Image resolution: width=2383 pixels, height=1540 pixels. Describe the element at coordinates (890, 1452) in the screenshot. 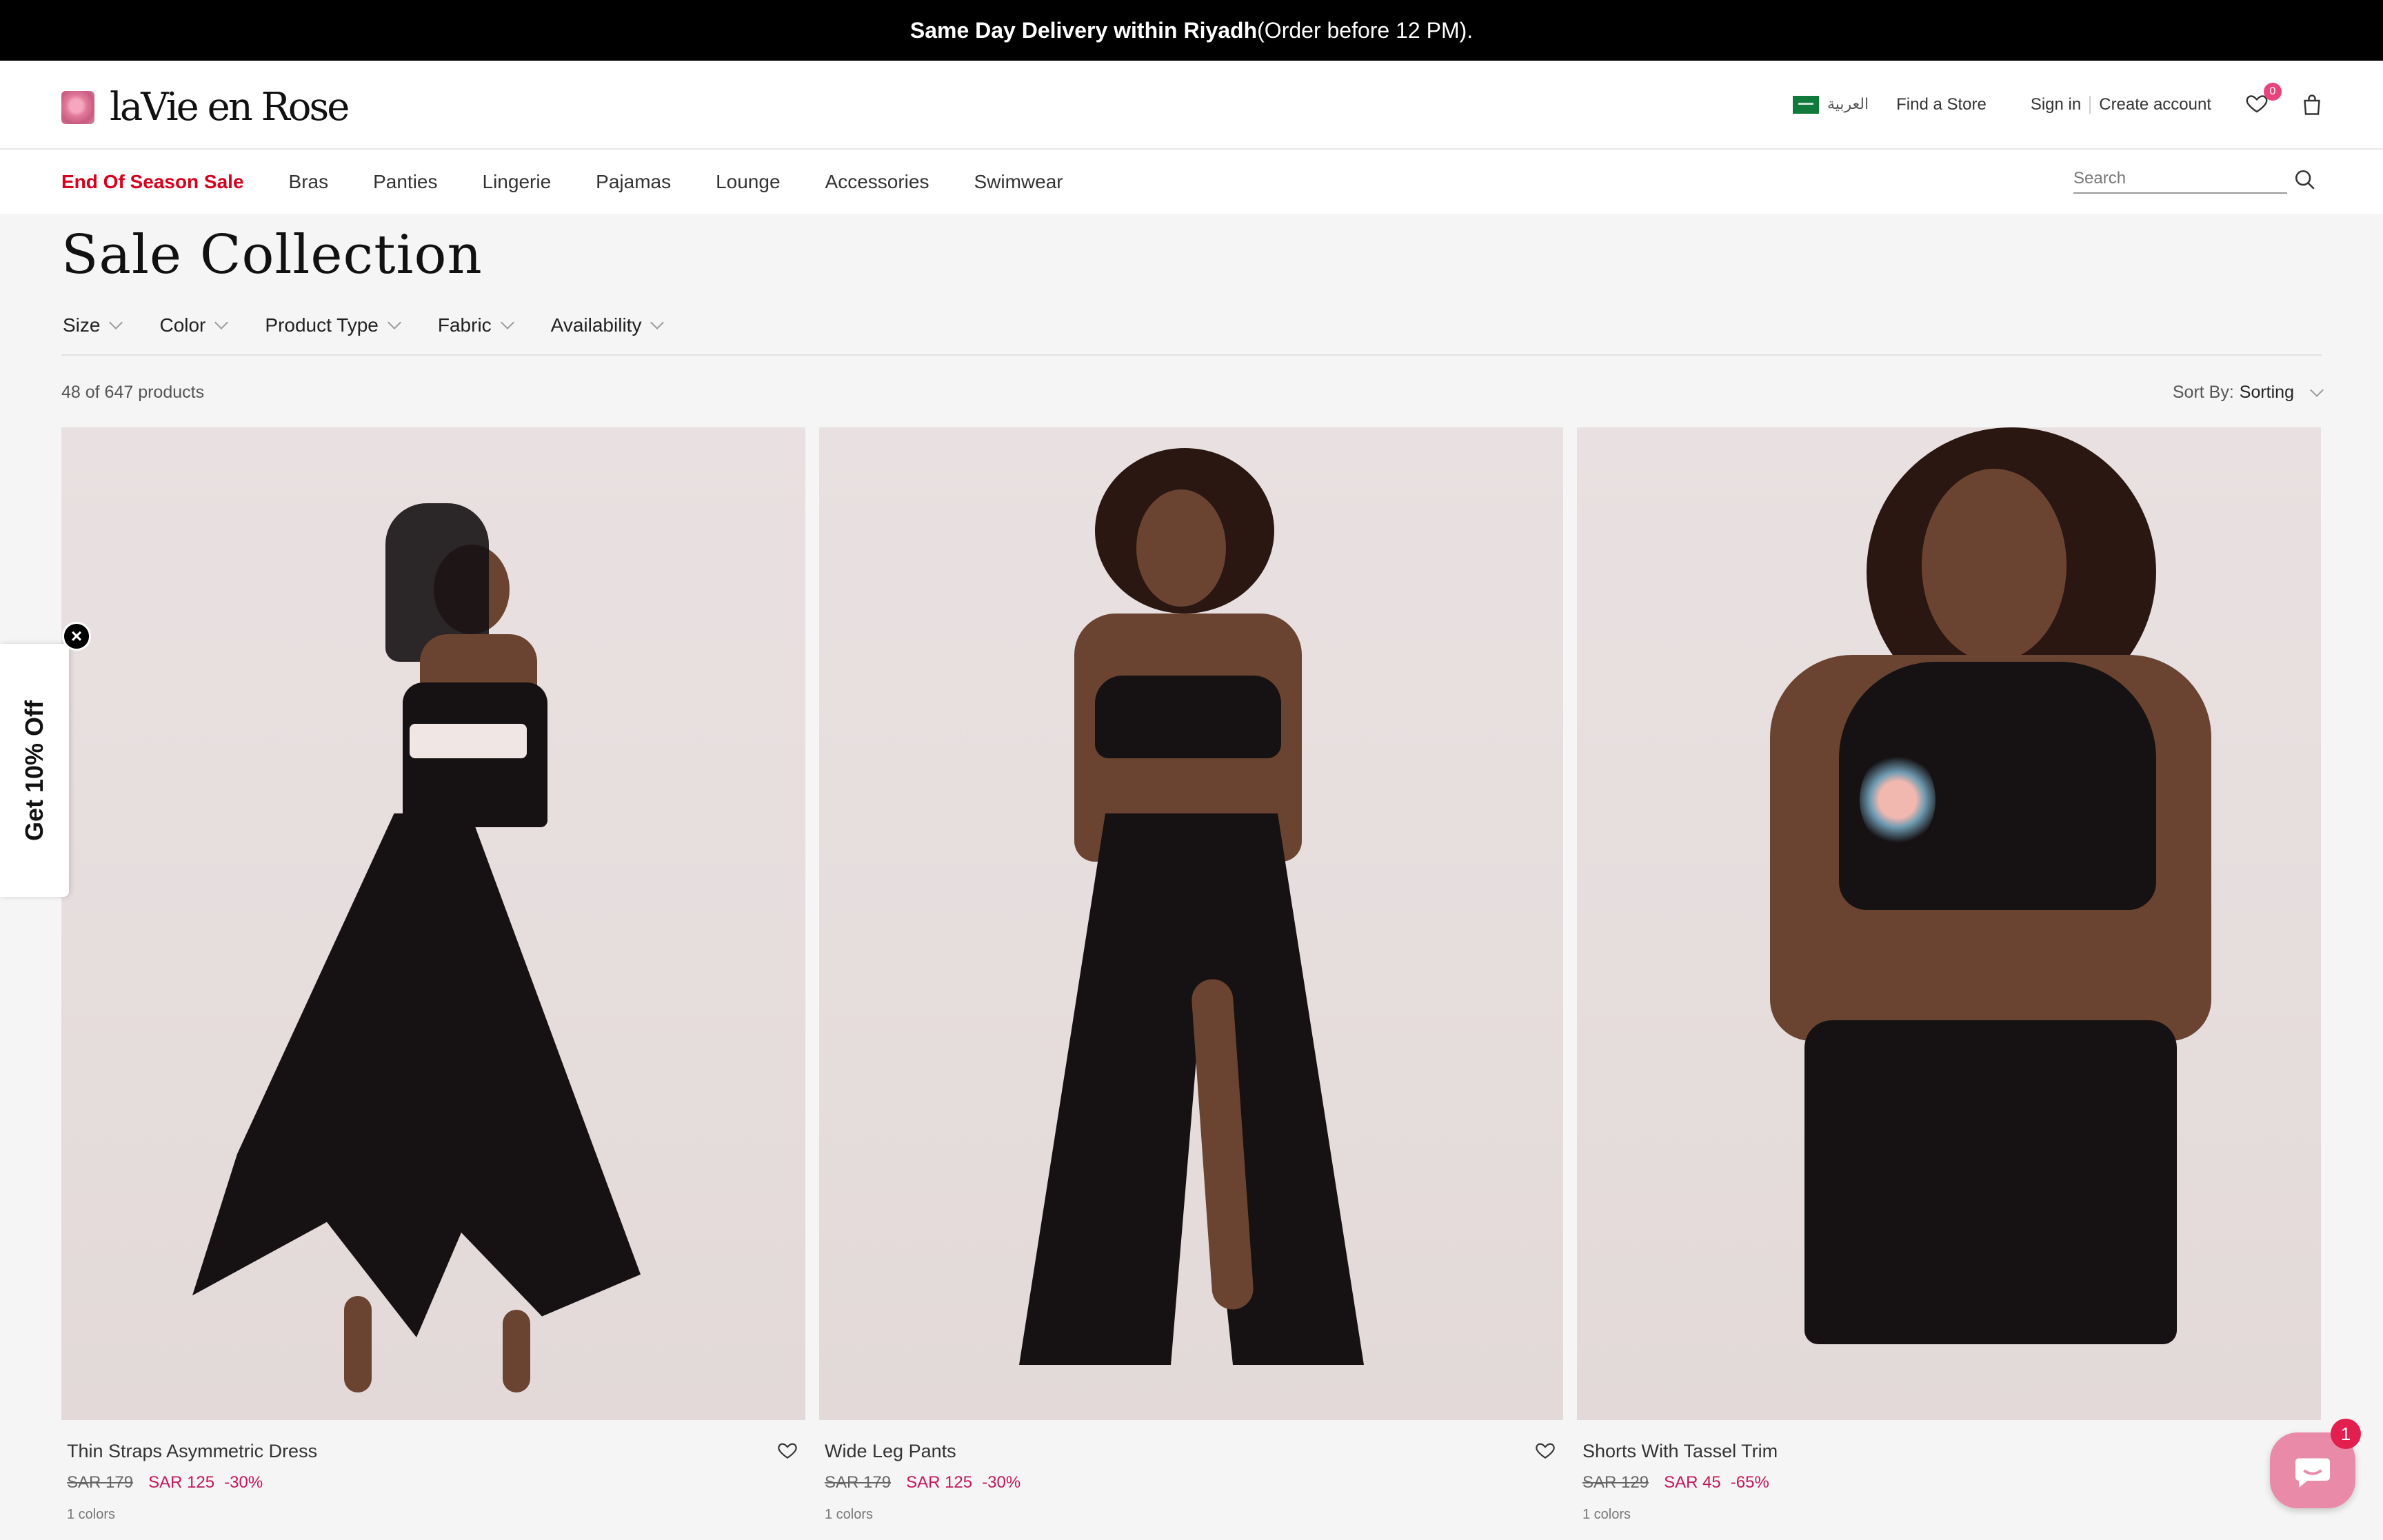

I see `product-name: Wide Leg Pants` at that location.